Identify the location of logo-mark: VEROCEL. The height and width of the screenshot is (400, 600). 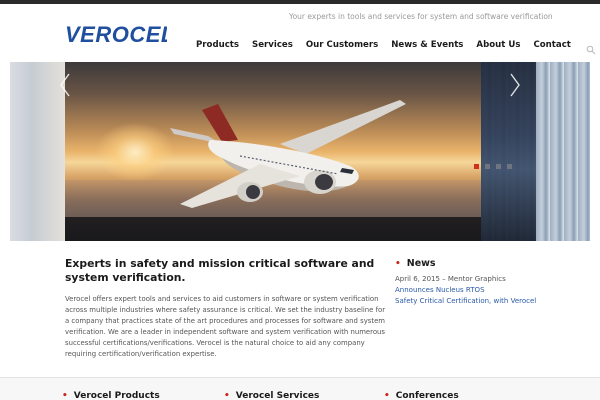
(116, 34).